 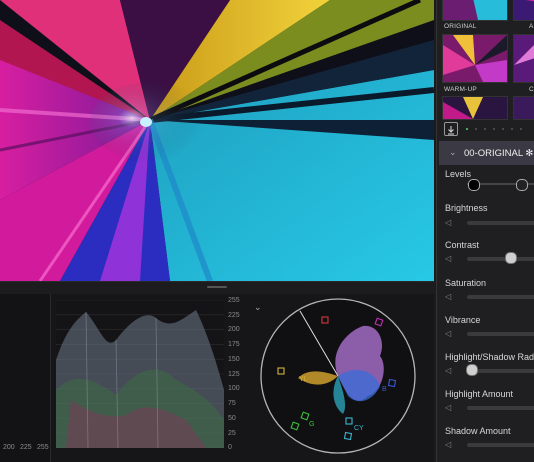 What do you see at coordinates (479, 394) in the screenshot?
I see `highlight-amount-label: Highlight Amount` at bounding box center [479, 394].